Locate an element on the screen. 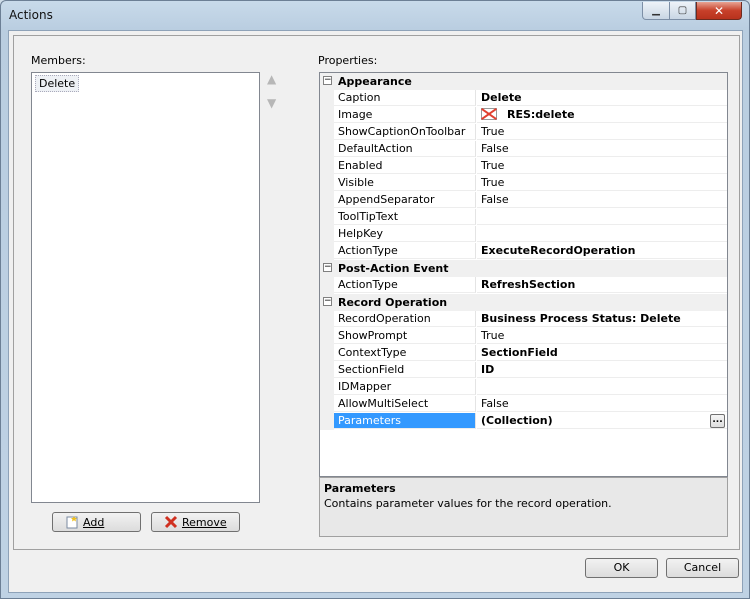 The image size is (750, 599). category-row: − Appearance is located at coordinates (523, 81).